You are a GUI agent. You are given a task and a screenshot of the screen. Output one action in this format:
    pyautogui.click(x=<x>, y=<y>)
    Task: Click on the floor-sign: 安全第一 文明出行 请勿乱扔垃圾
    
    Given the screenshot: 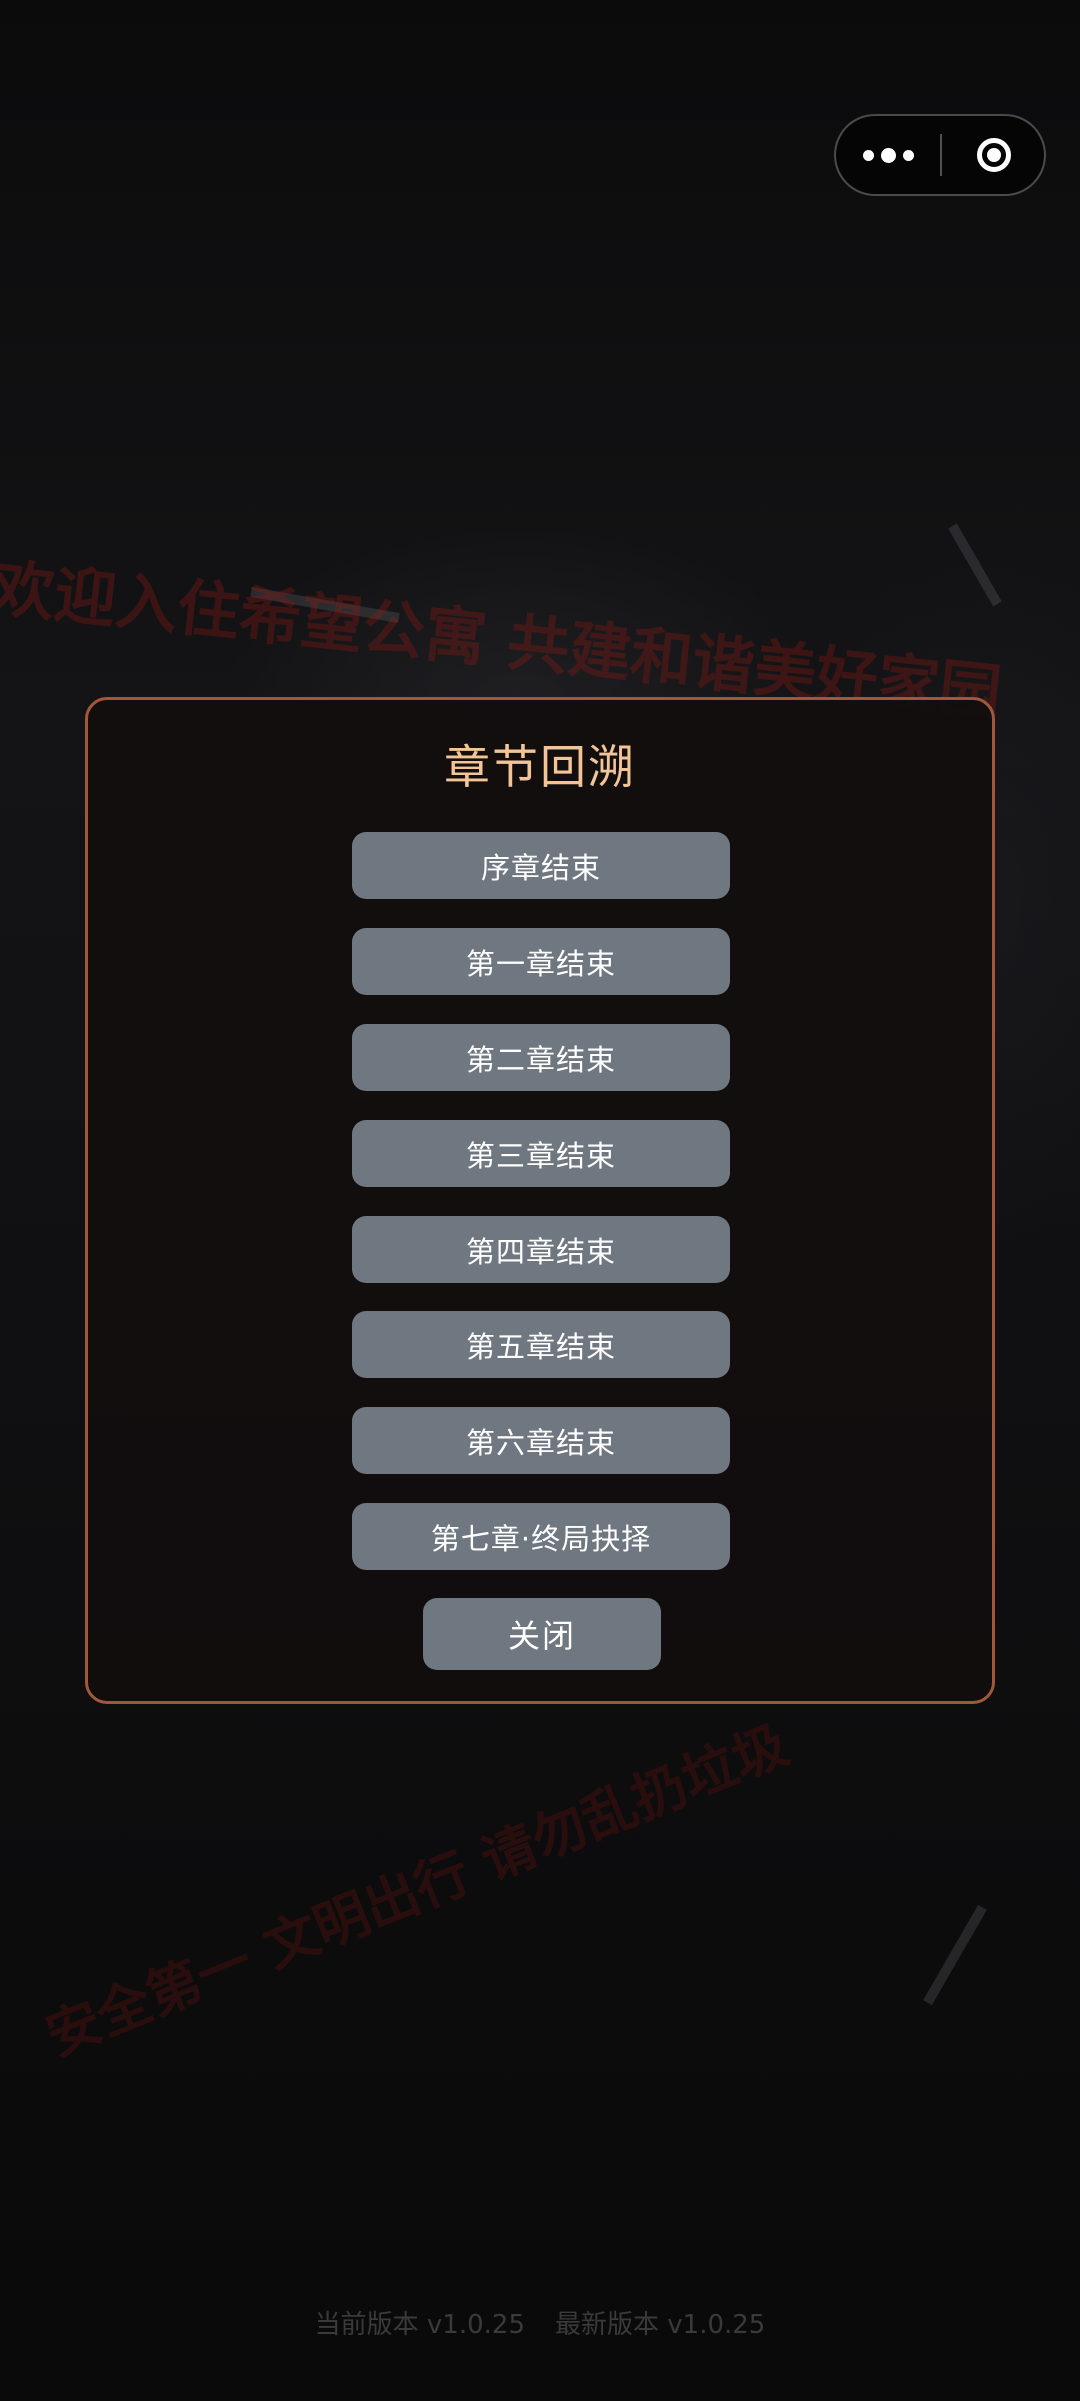 What is the action you would take?
    pyautogui.click(x=416, y=1890)
    